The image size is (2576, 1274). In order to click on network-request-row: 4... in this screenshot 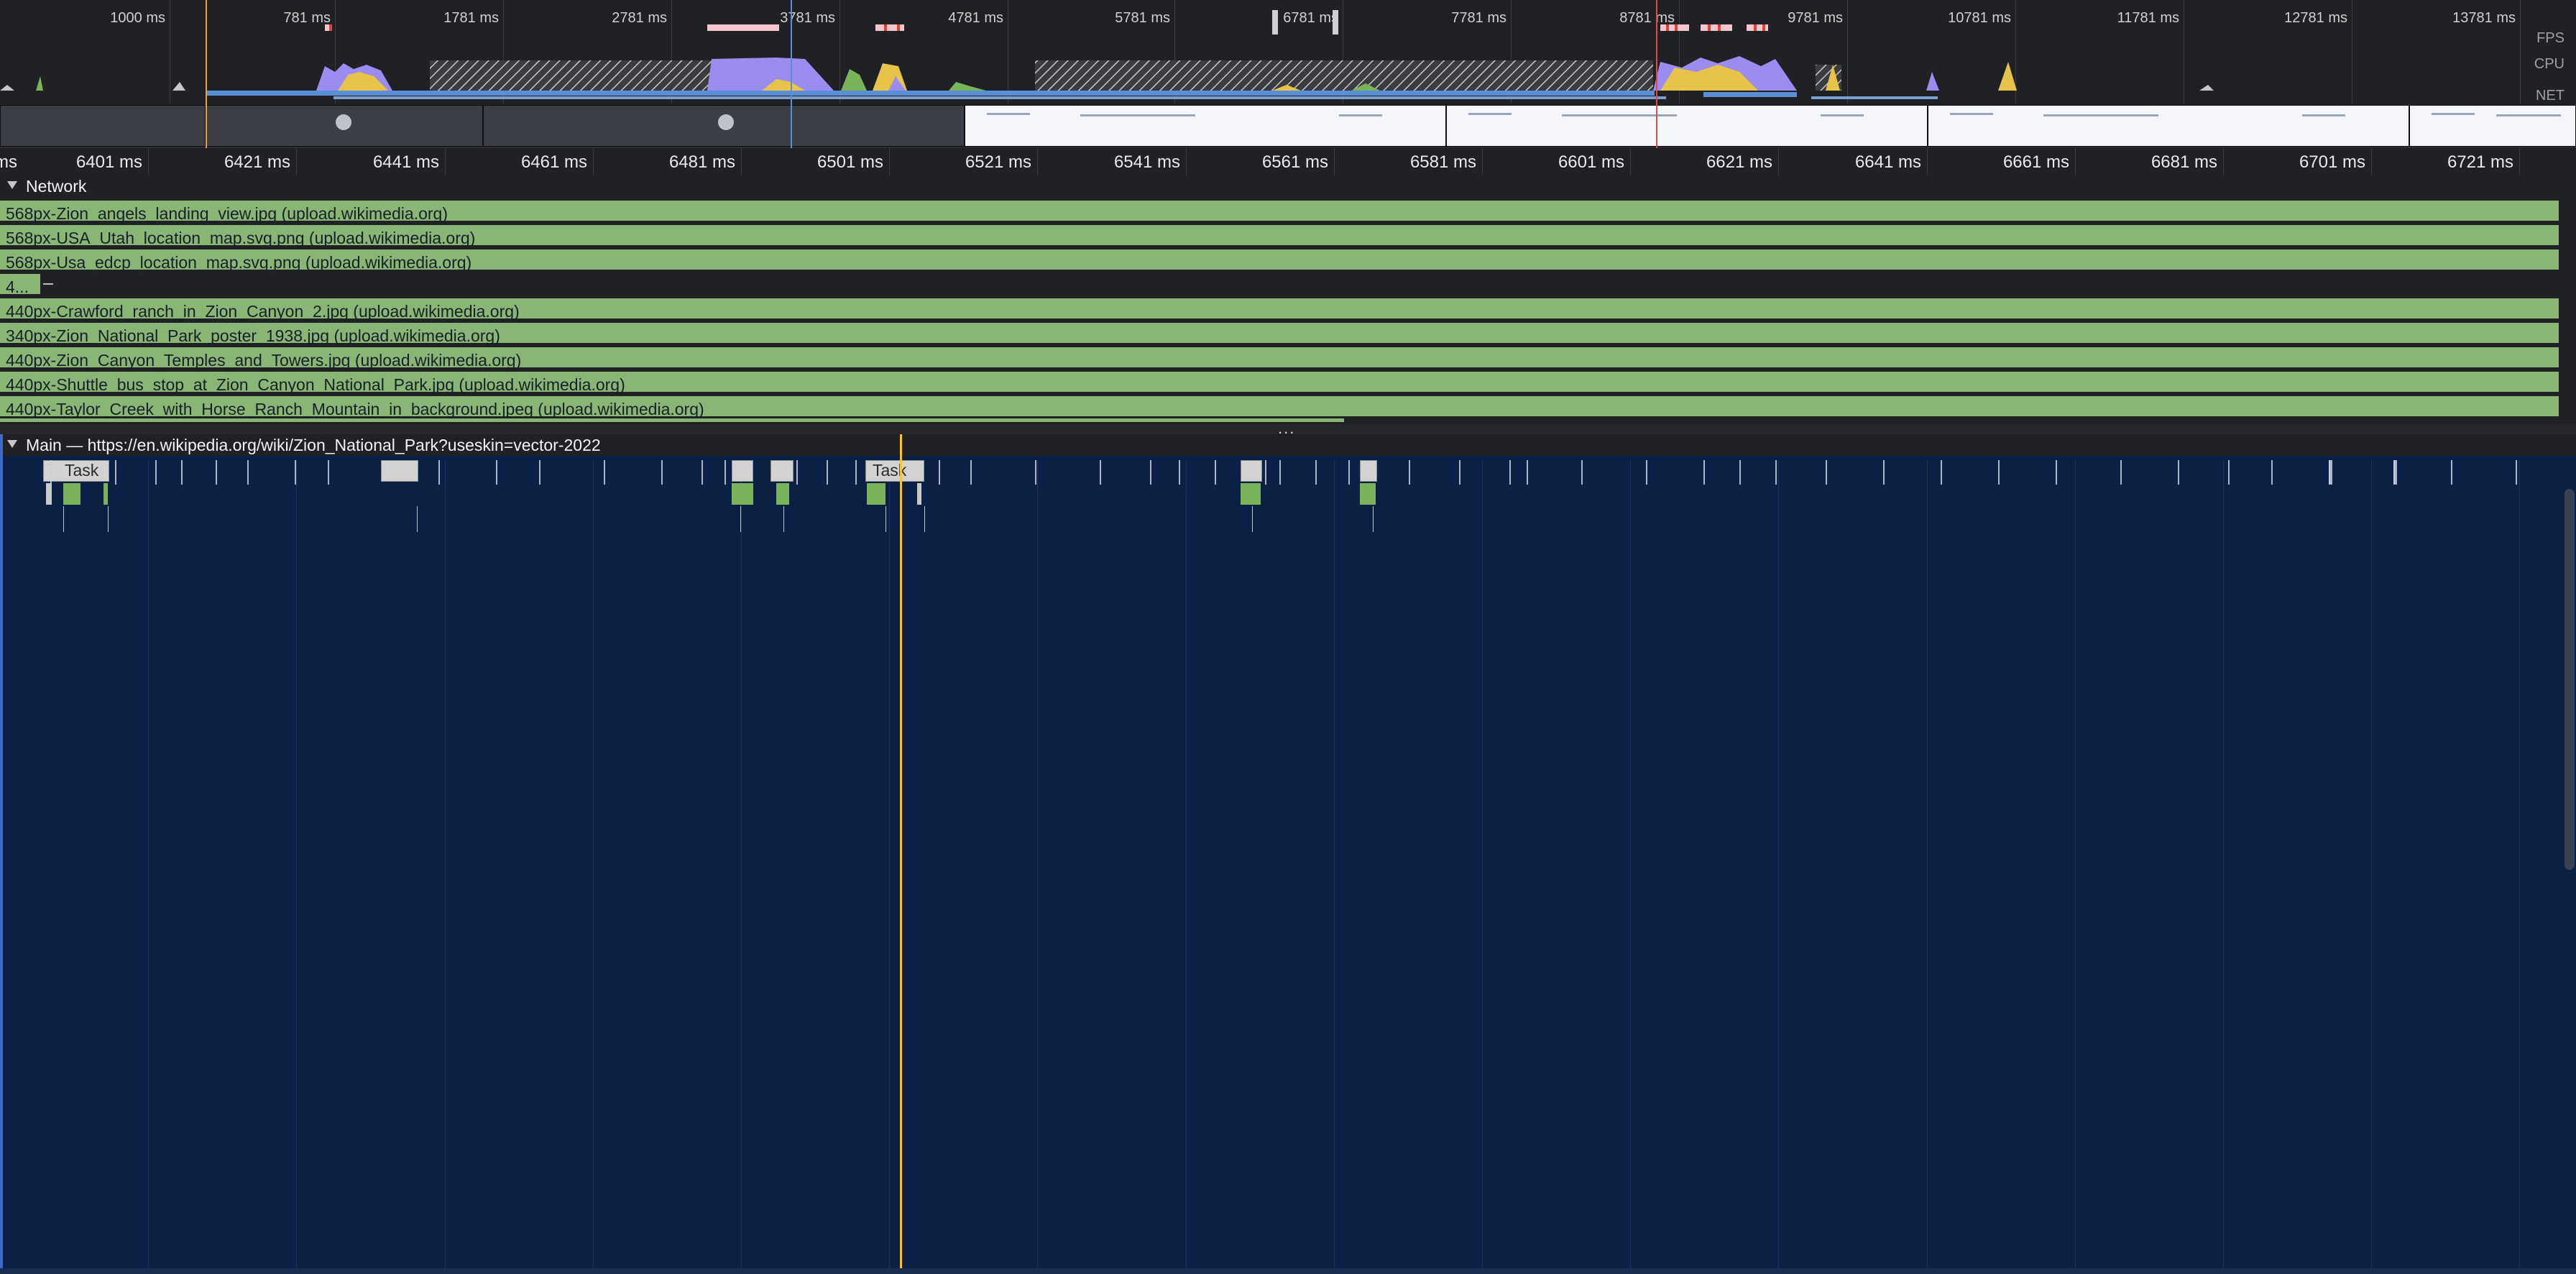, I will do `click(1279, 284)`.